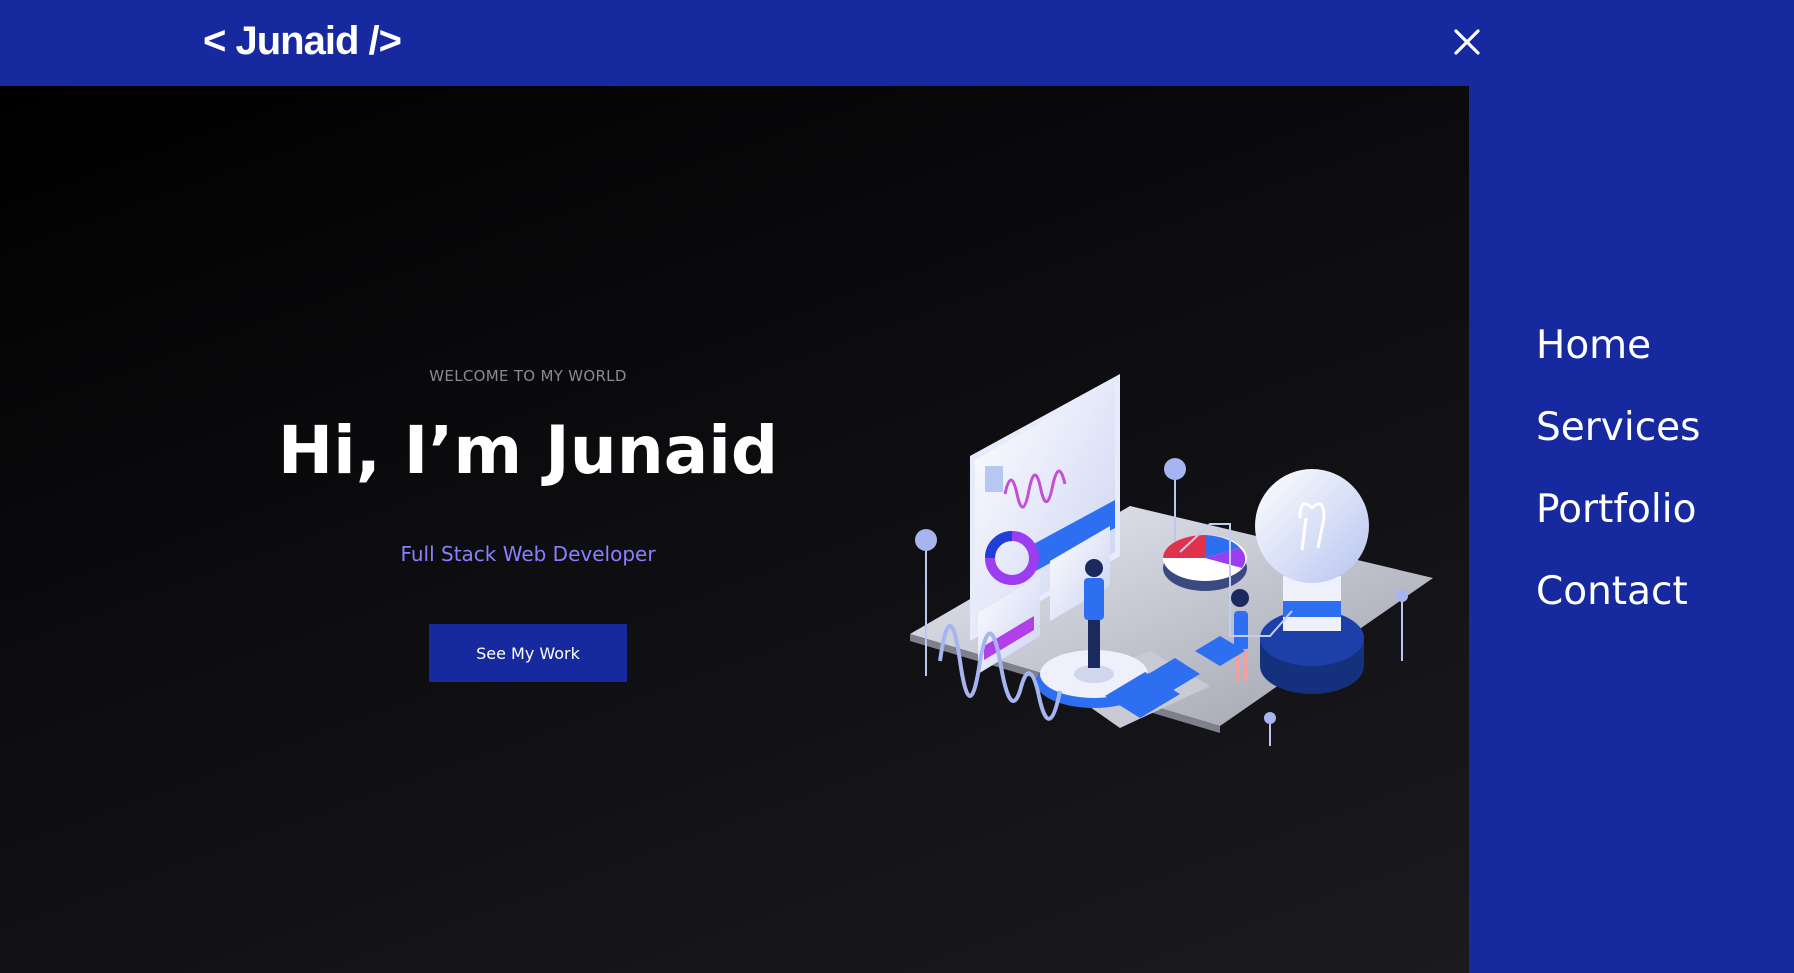 This screenshot has height=973, width=1794. What do you see at coordinates (528, 376) in the screenshot?
I see `welcome-text: WELCOME TO MY WORLD` at bounding box center [528, 376].